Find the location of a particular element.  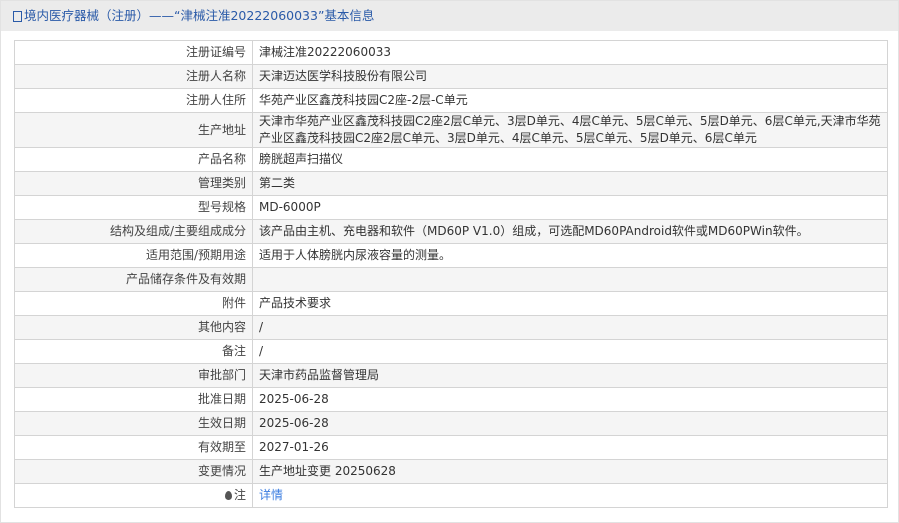

field-value: 津械注准20222060033 is located at coordinates (570, 52).